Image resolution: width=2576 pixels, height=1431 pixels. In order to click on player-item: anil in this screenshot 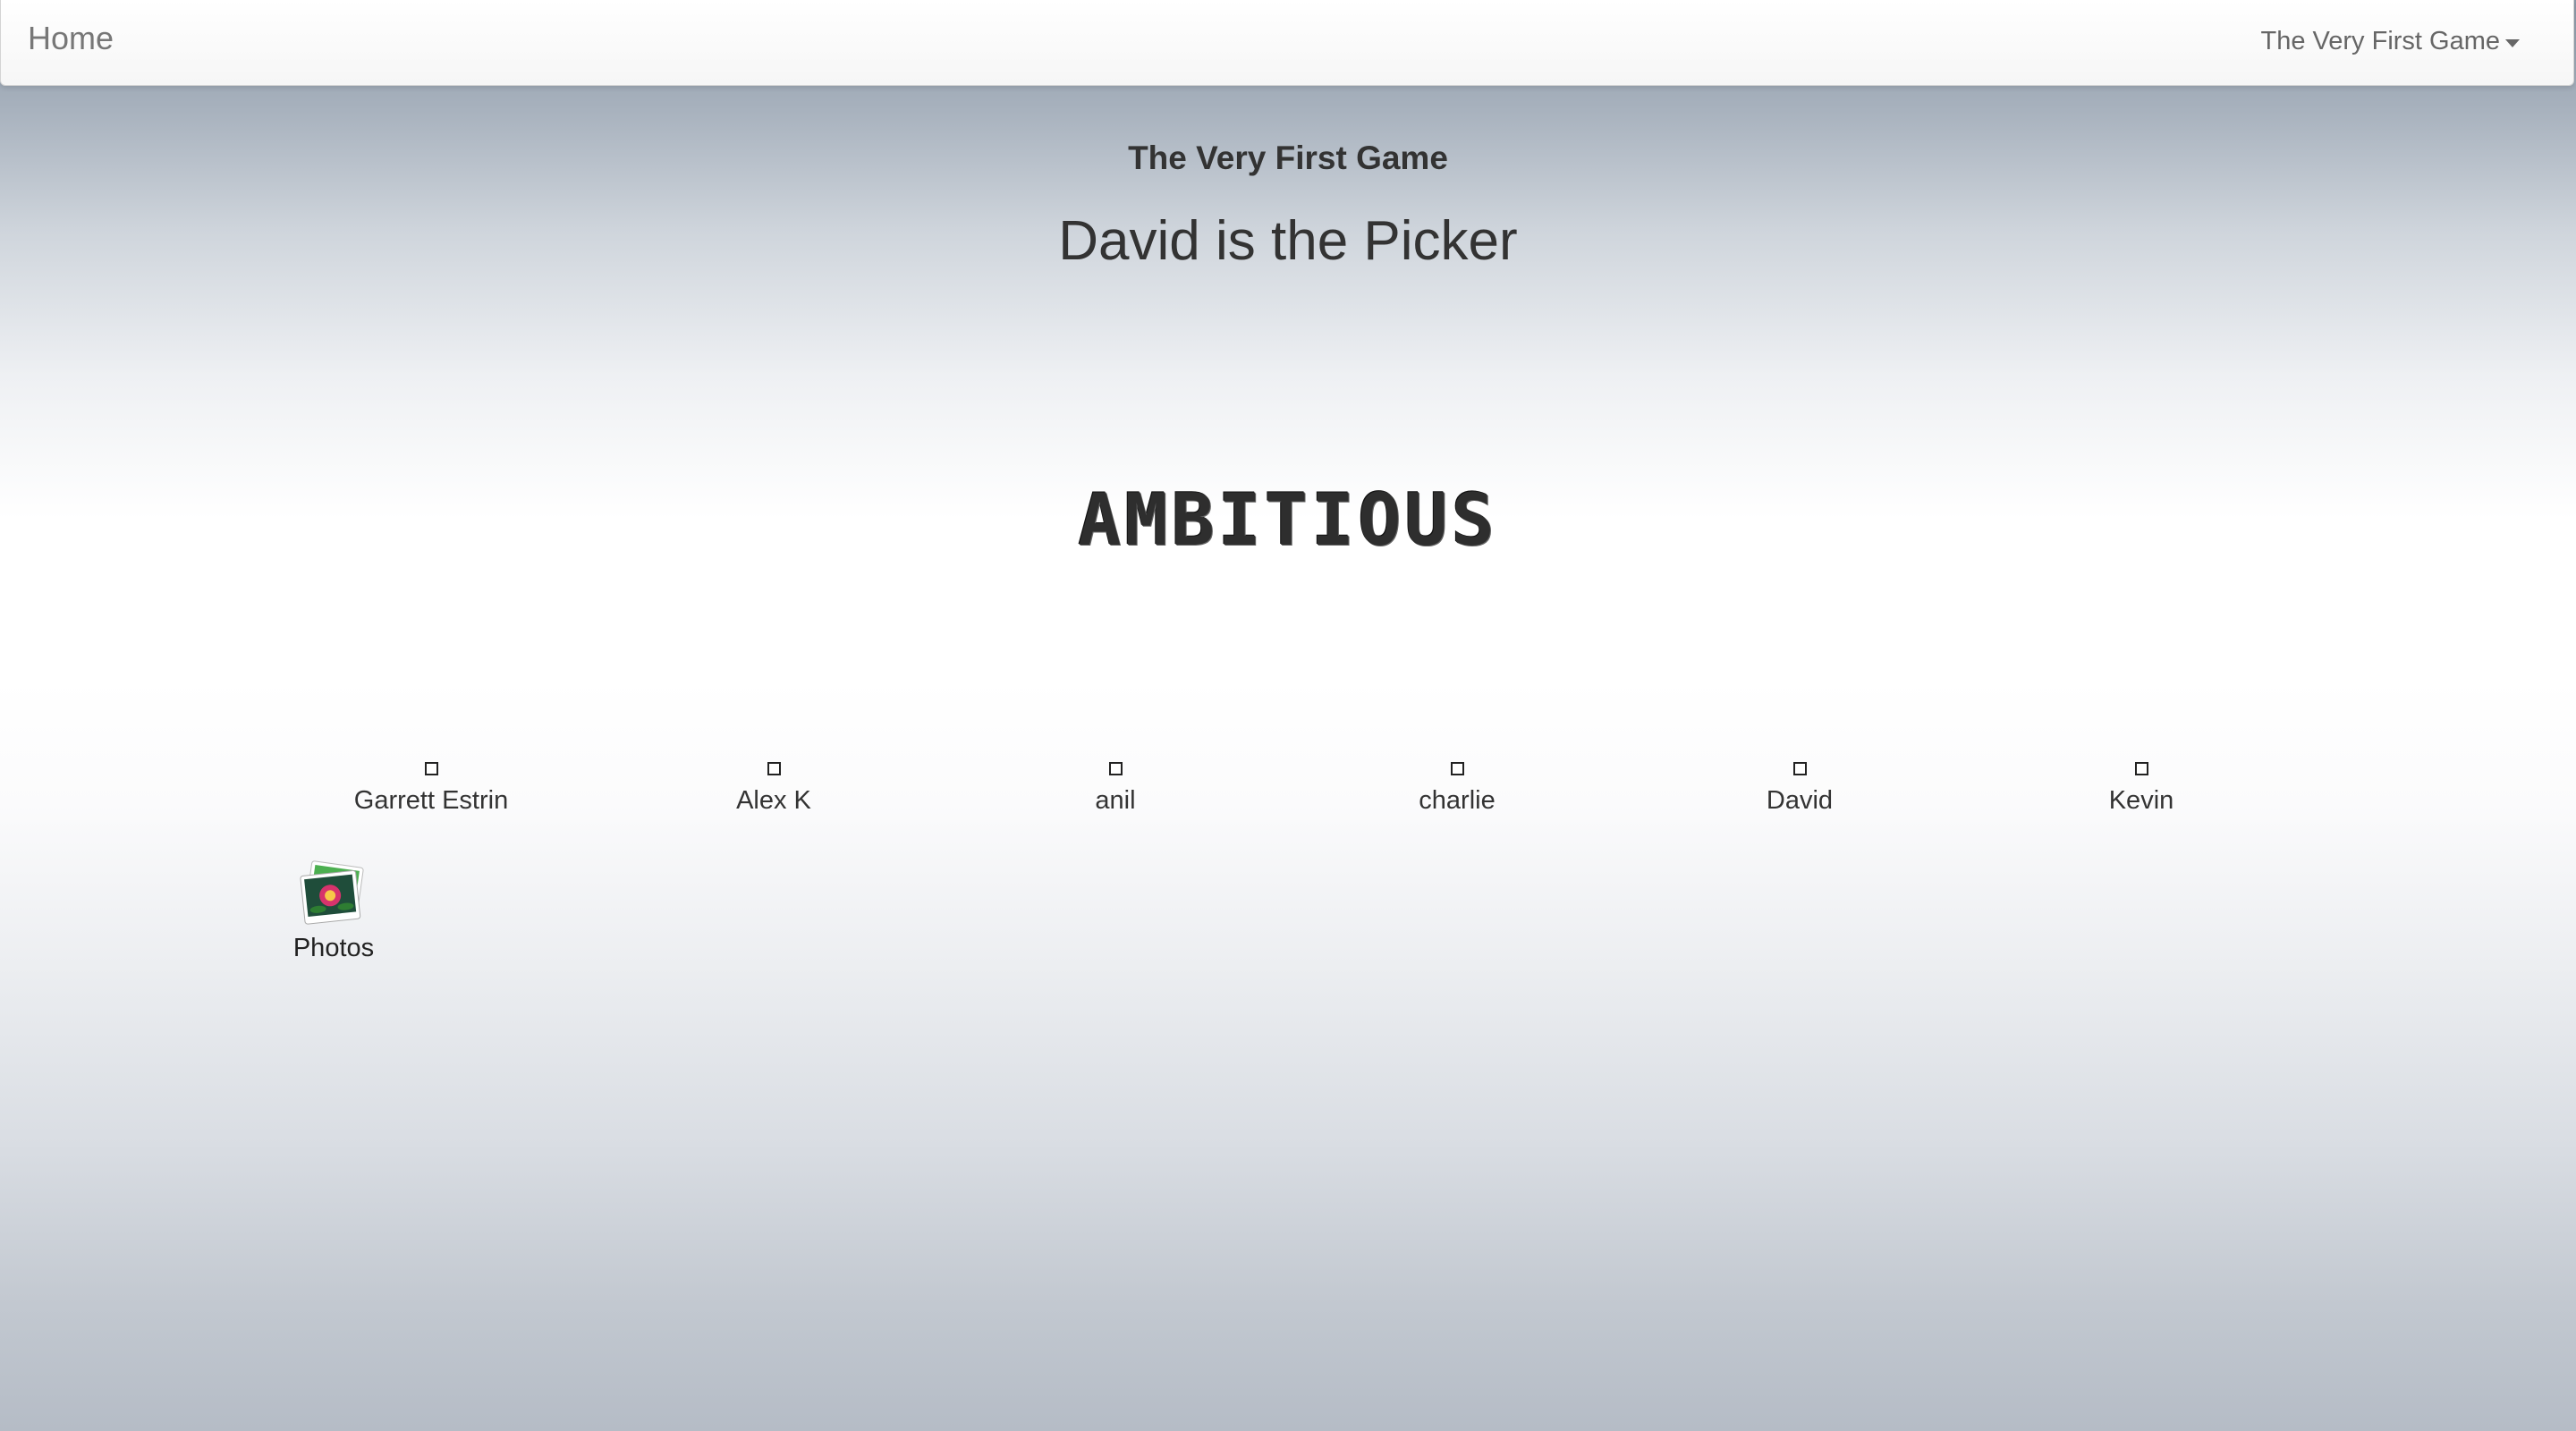, I will do `click(1115, 788)`.